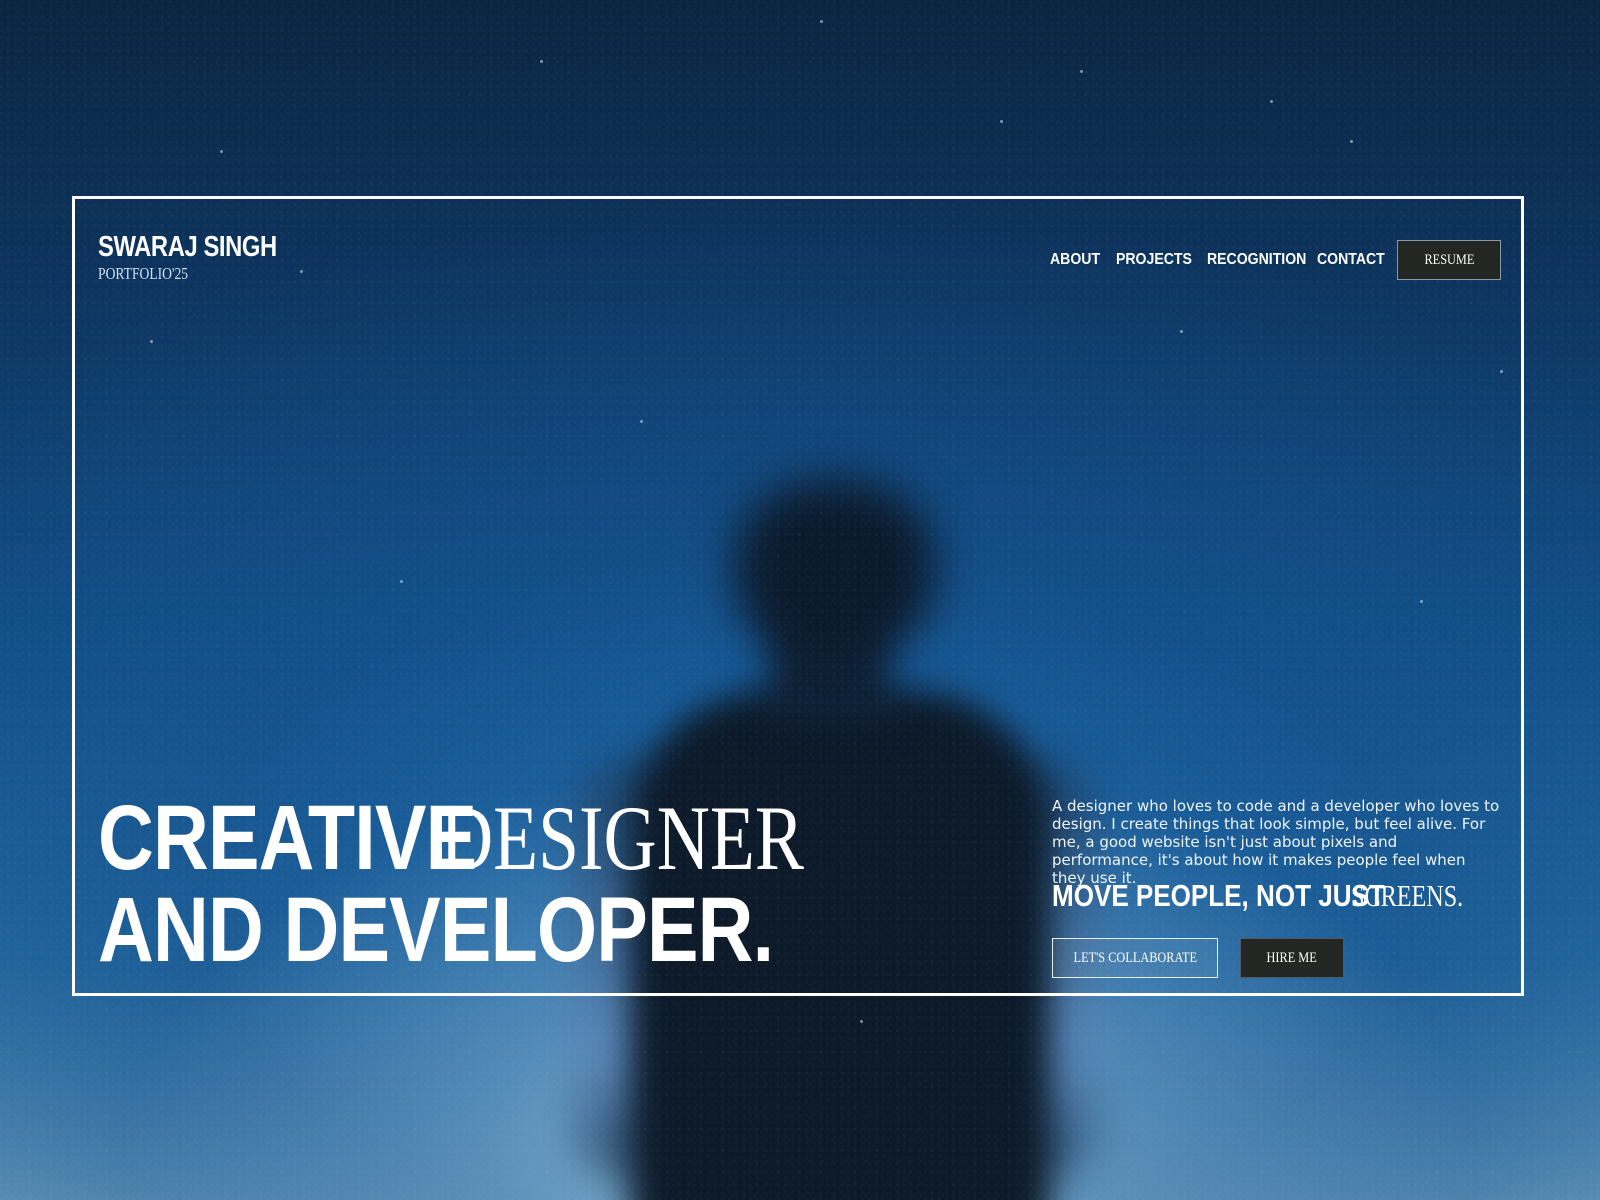 The width and height of the screenshot is (1600, 1200). I want to click on hero-word-designer: DESIGNER, so click(622, 838).